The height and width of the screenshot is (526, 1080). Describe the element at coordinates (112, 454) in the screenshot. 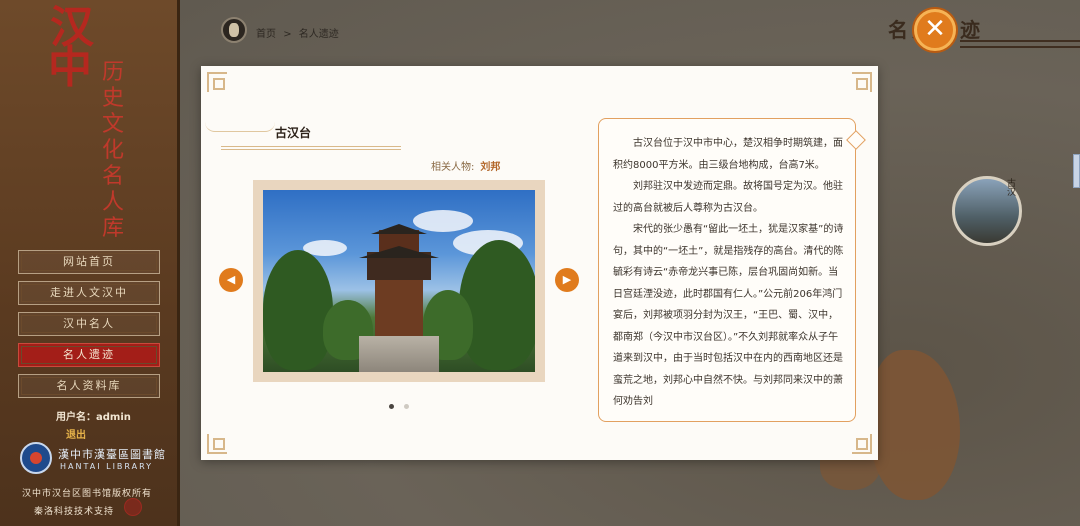

I see `library-name: 漢中市漢臺區圖書館` at that location.